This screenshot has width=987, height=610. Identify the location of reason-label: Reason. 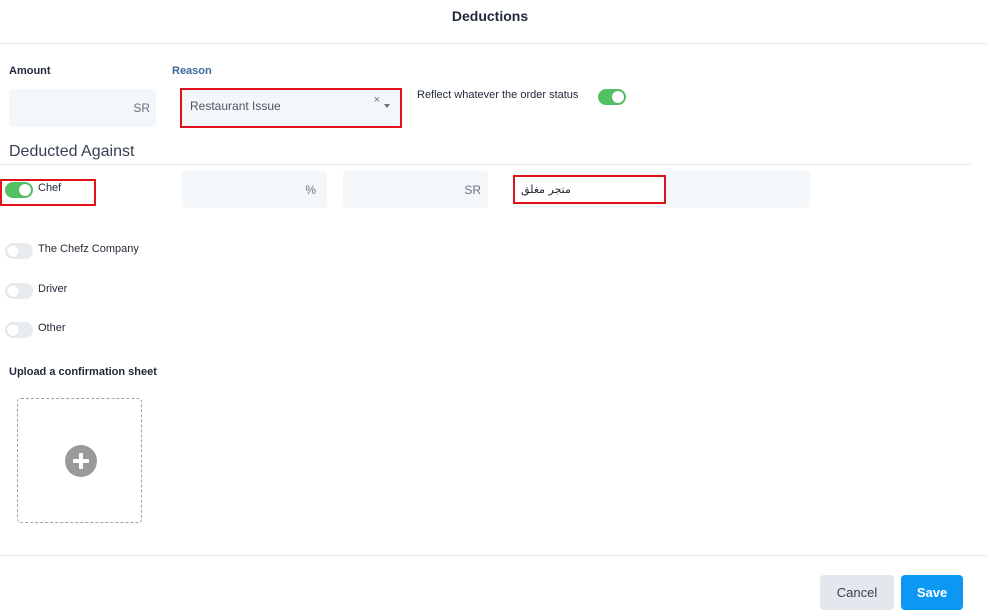
(192, 71).